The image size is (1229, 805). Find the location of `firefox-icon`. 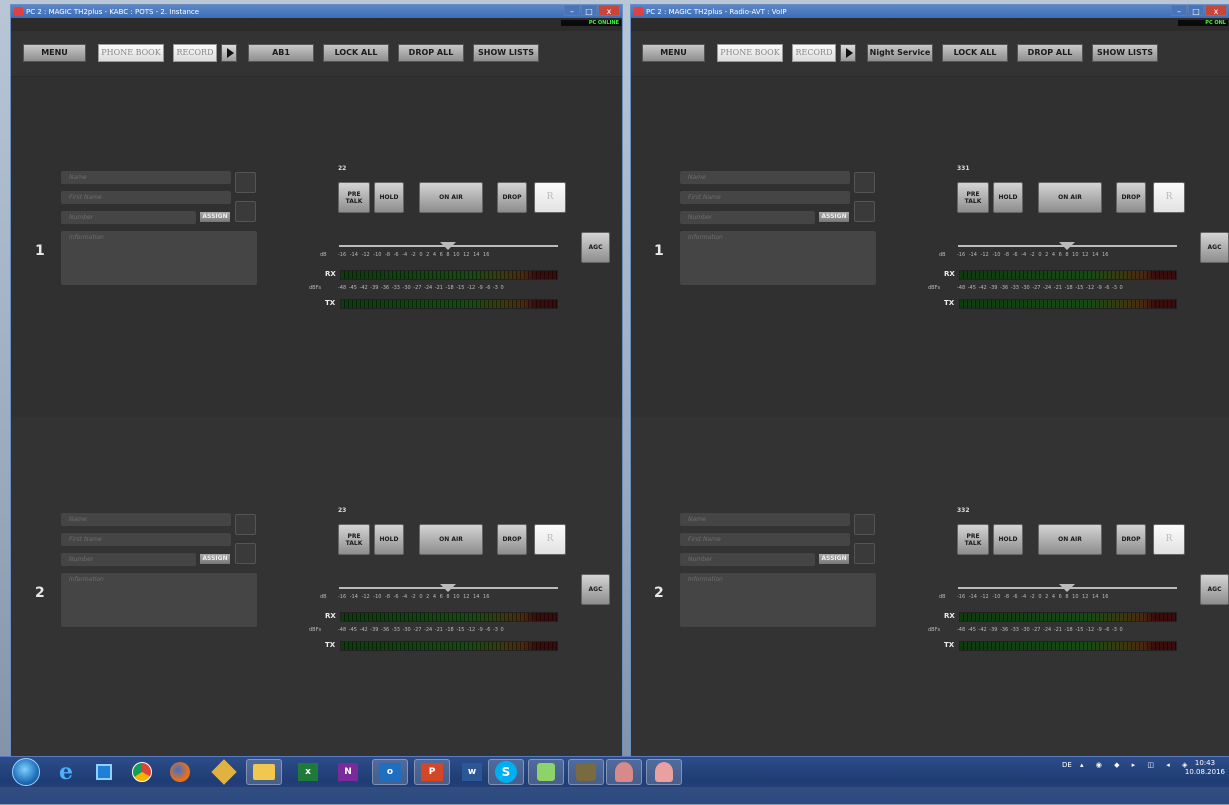

firefox-icon is located at coordinates (180, 772).